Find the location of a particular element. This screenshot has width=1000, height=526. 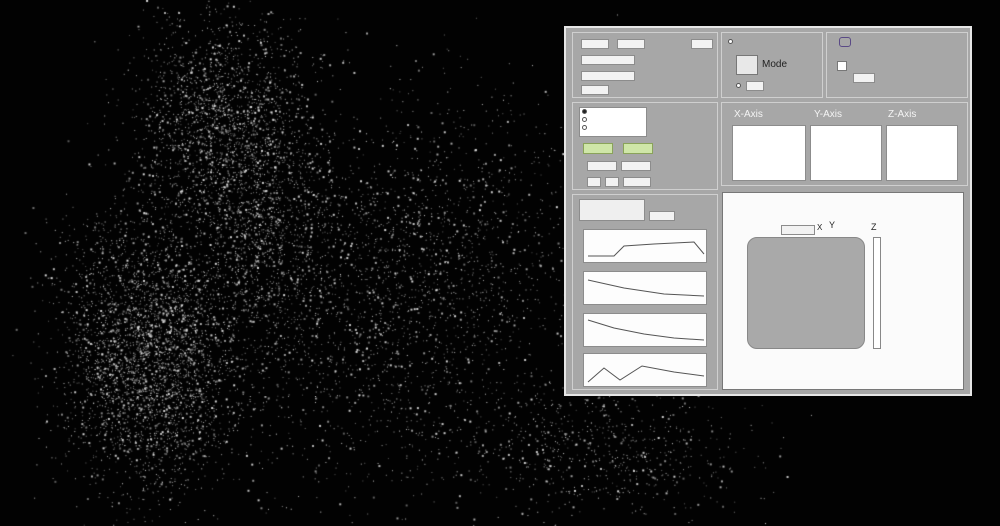

mode-sub-field is located at coordinates (755, 86).